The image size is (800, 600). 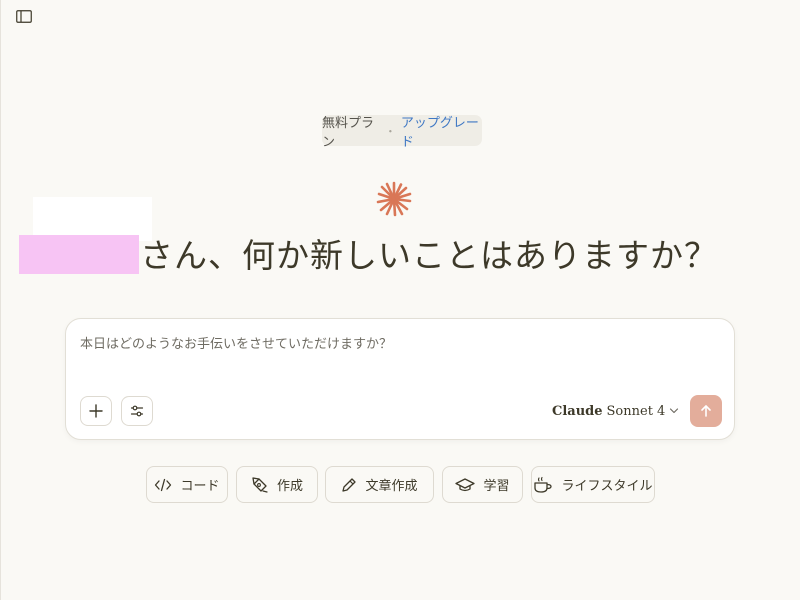 What do you see at coordinates (349, 484) in the screenshot?
I see `pencil-icon` at bounding box center [349, 484].